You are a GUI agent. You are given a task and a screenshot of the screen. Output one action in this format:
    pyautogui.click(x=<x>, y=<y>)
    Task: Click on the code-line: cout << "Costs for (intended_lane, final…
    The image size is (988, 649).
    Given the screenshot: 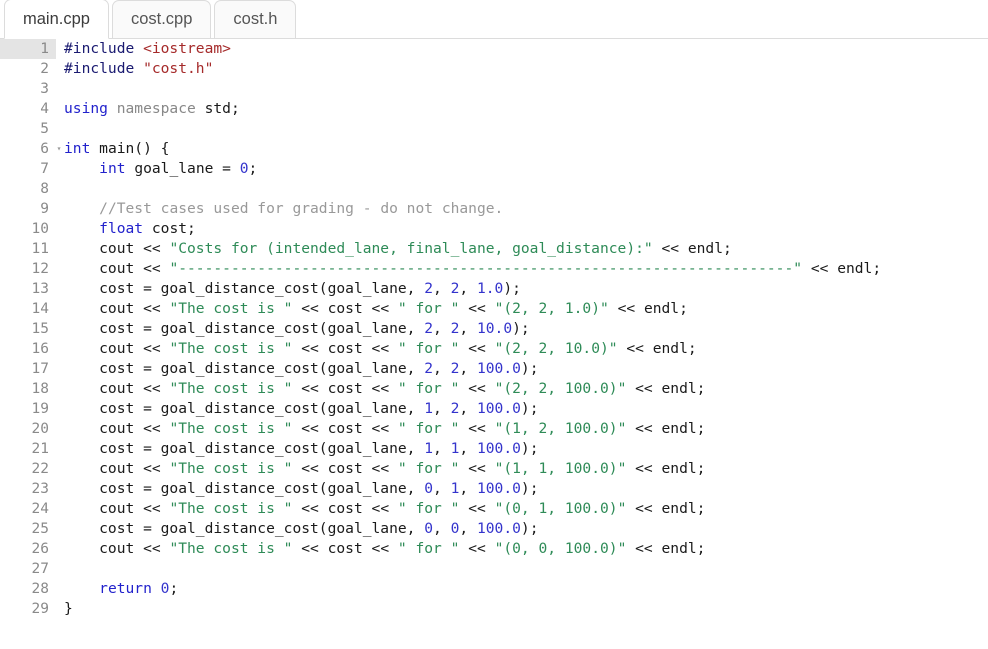 What is the action you would take?
    pyautogui.click(x=526, y=249)
    